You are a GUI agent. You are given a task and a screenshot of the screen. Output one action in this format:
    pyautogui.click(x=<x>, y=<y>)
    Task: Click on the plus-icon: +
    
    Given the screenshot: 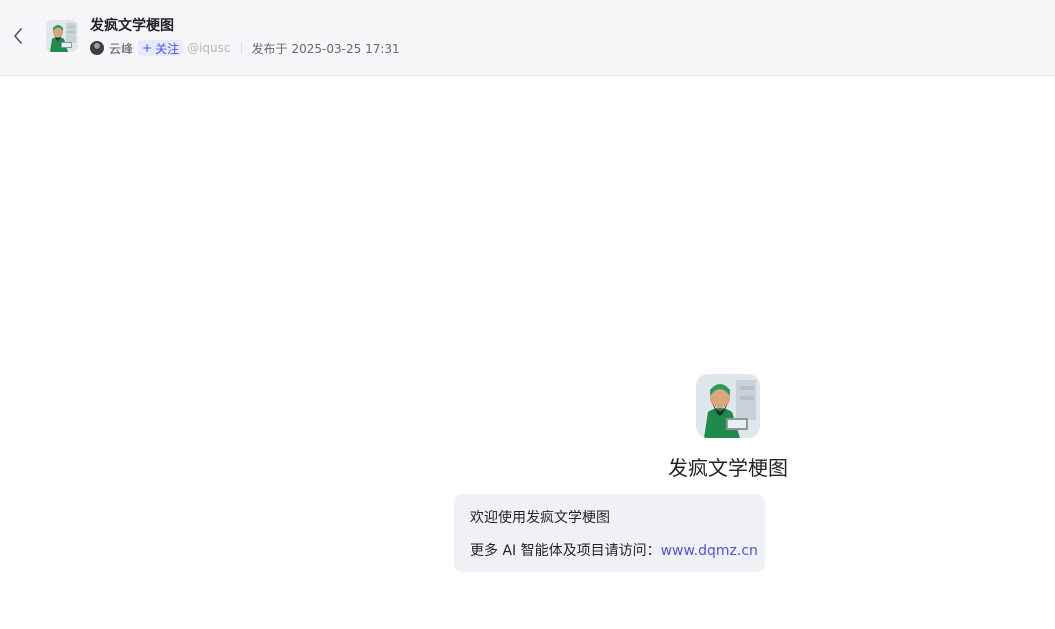 What is the action you would take?
    pyautogui.click(x=147, y=48)
    